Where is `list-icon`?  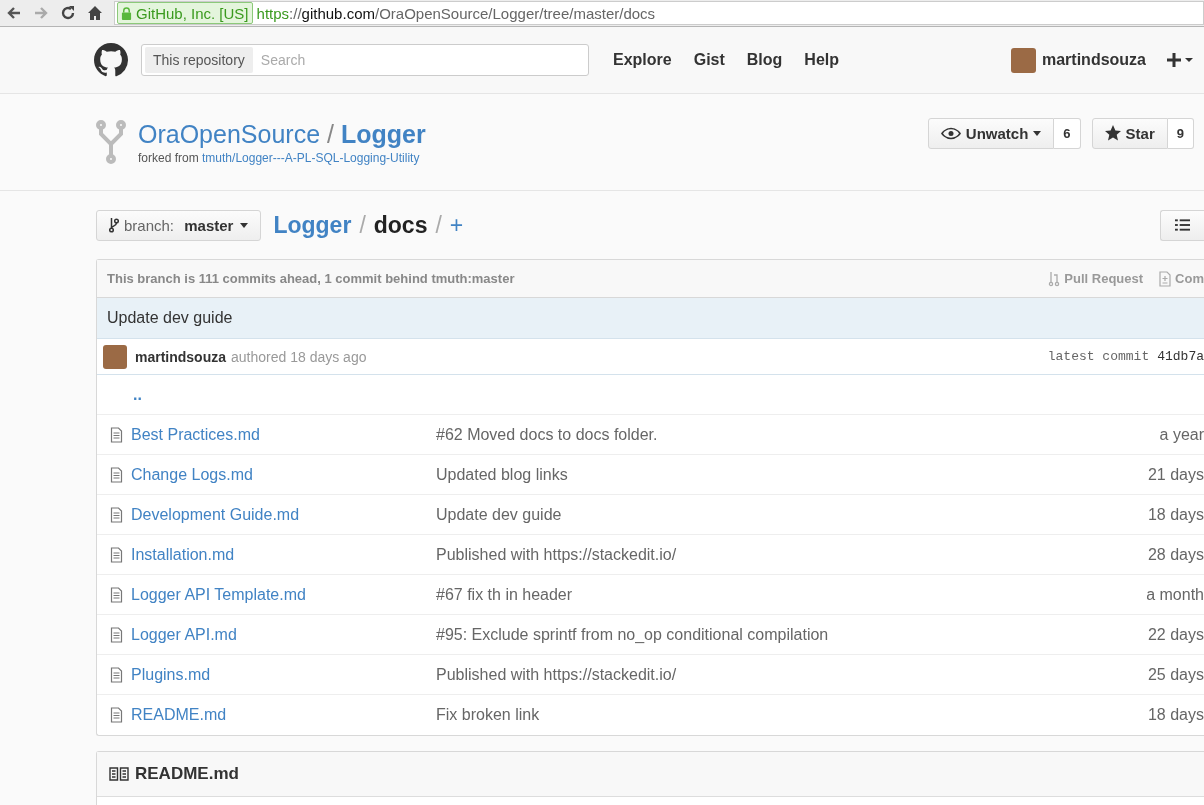
list-icon is located at coordinates (1182, 225).